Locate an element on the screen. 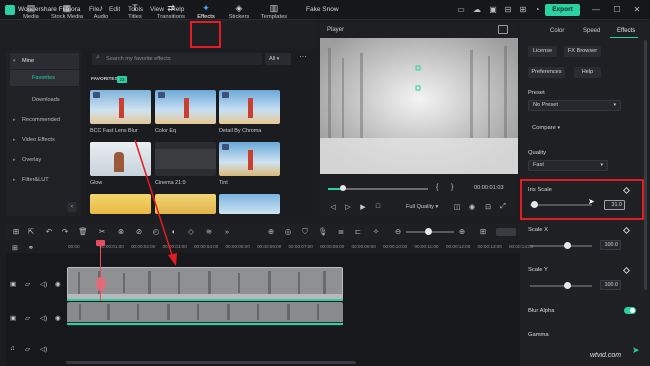 This screenshot has height=366, width=650. play-back-icon: ▷ is located at coordinates (348, 207).